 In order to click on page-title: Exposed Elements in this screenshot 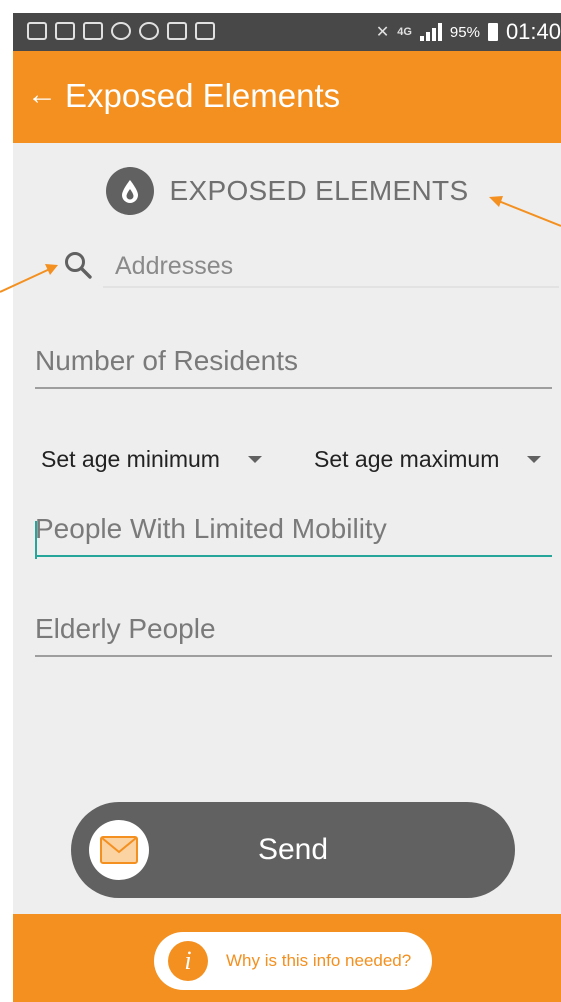, I will do `click(203, 95)`.